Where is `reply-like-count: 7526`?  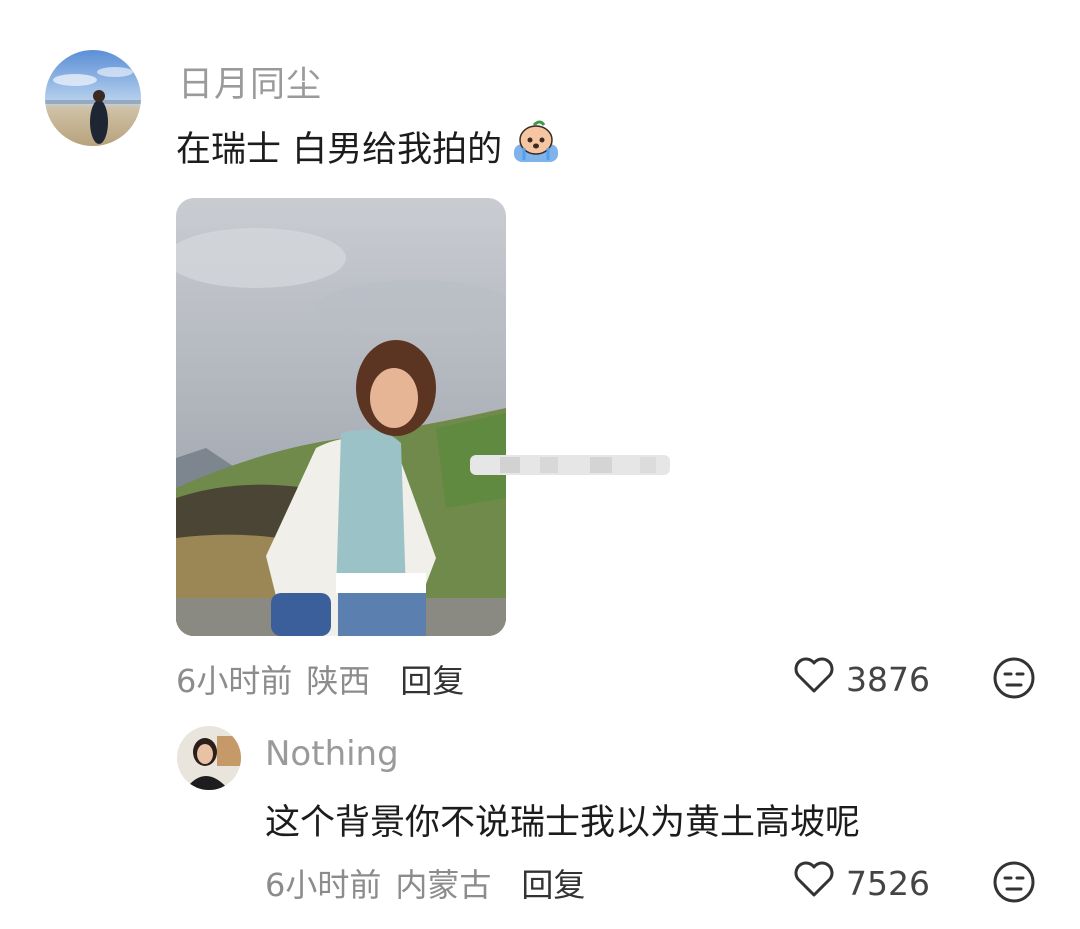 reply-like-count: 7526 is located at coordinates (888, 883).